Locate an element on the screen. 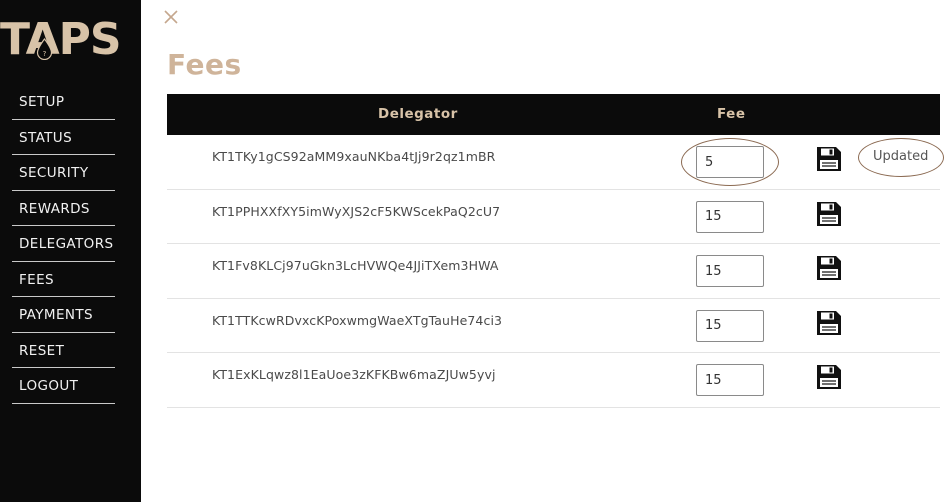  delegator-address: KT1TTKcwRDvxcKPoxwmgWaeXTgTauHe74ci3 is located at coordinates (357, 320).